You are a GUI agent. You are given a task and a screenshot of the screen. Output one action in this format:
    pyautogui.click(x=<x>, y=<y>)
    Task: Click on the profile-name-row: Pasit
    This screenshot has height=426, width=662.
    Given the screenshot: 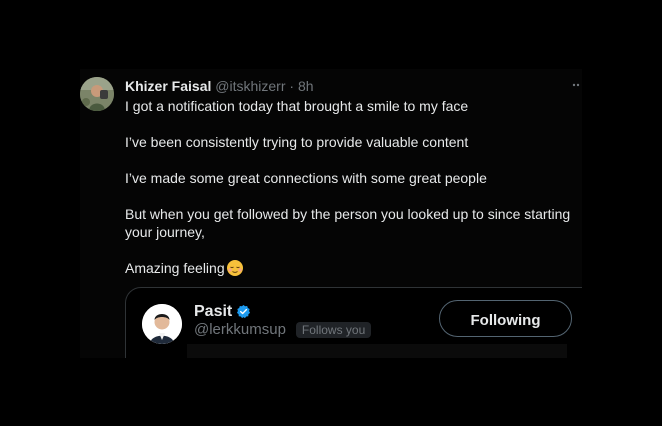 What is the action you would take?
    pyautogui.click(x=222, y=311)
    